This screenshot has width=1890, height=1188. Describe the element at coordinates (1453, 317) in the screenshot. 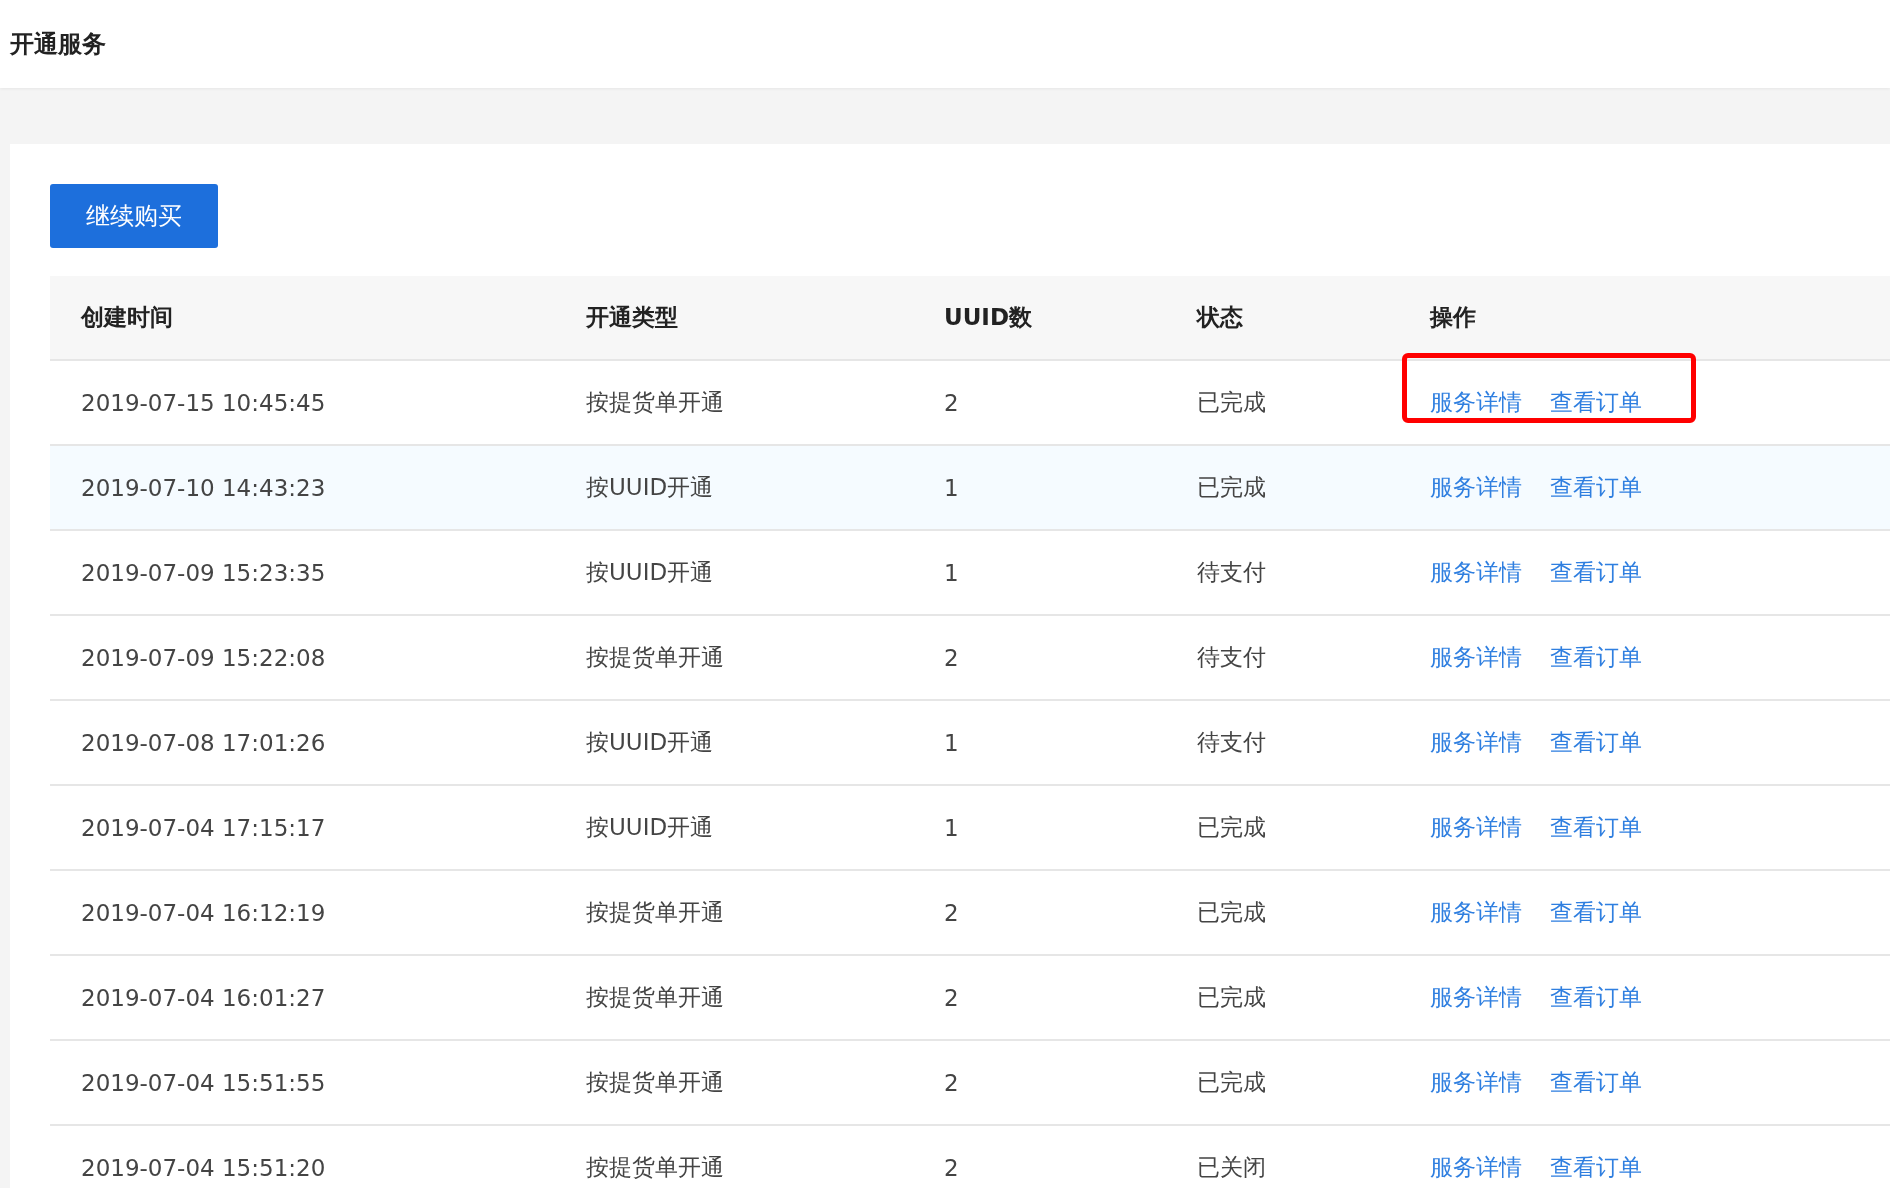

I see `column-header: 操作` at that location.